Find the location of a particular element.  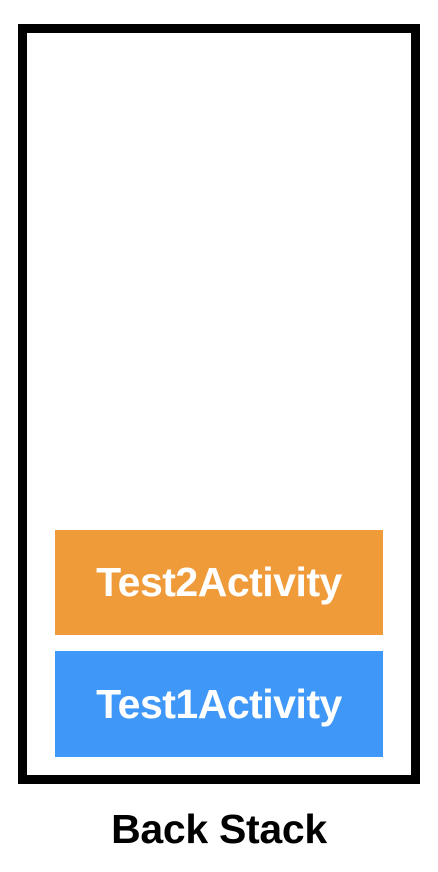

activity-label: Test2Activity is located at coordinates (219, 582).